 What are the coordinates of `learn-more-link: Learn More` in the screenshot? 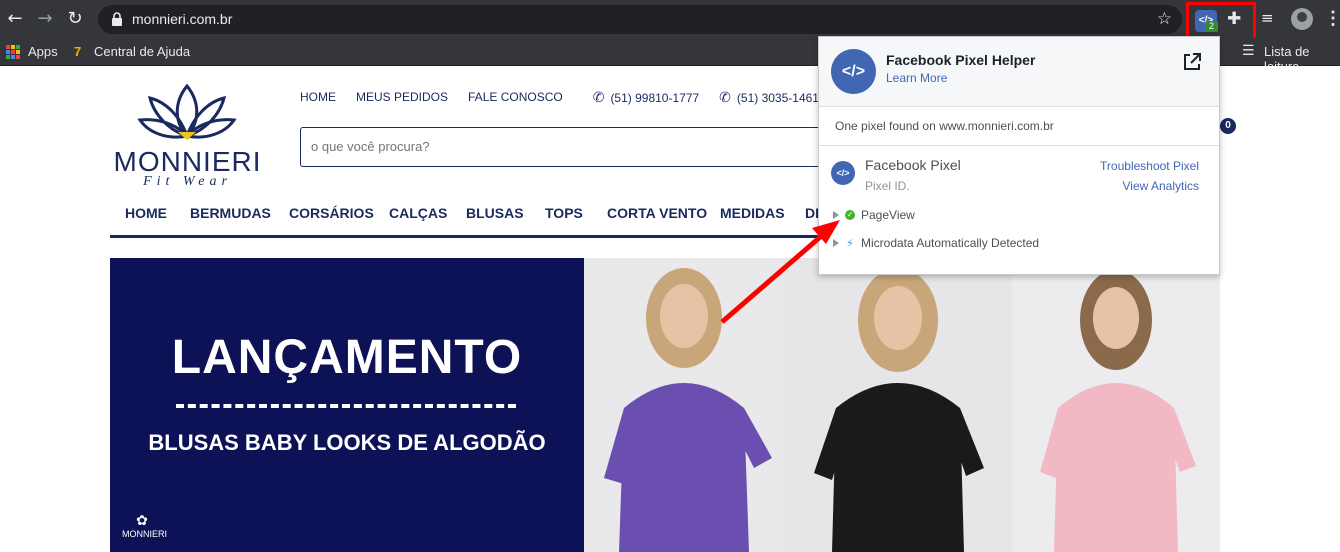 It's located at (916, 78).